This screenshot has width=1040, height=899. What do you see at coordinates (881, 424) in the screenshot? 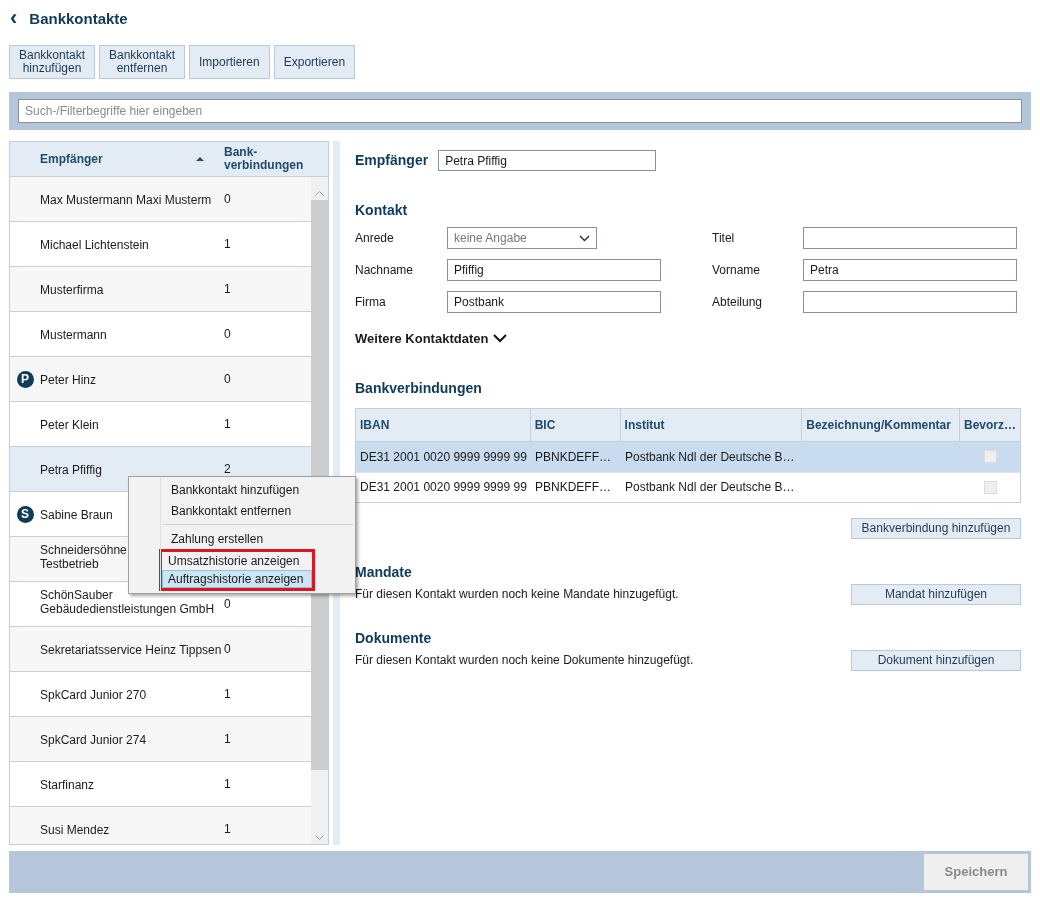
I see `column-header: Bezeichnung/Kommentar` at bounding box center [881, 424].